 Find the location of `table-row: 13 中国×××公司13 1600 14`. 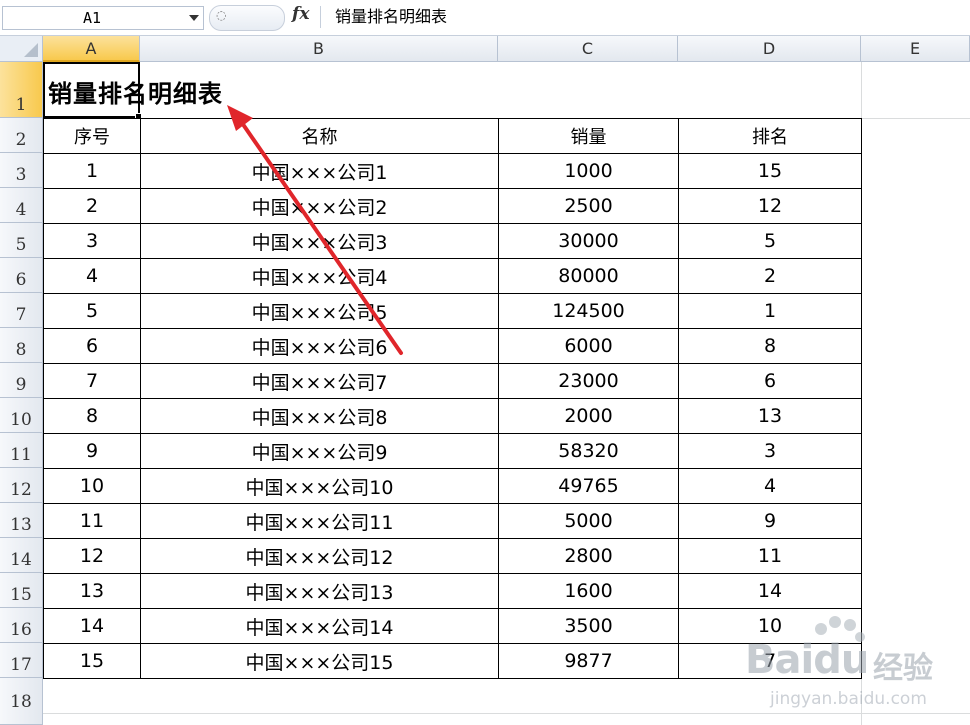

table-row: 13 中国×××公司13 1600 14 is located at coordinates (452, 591).